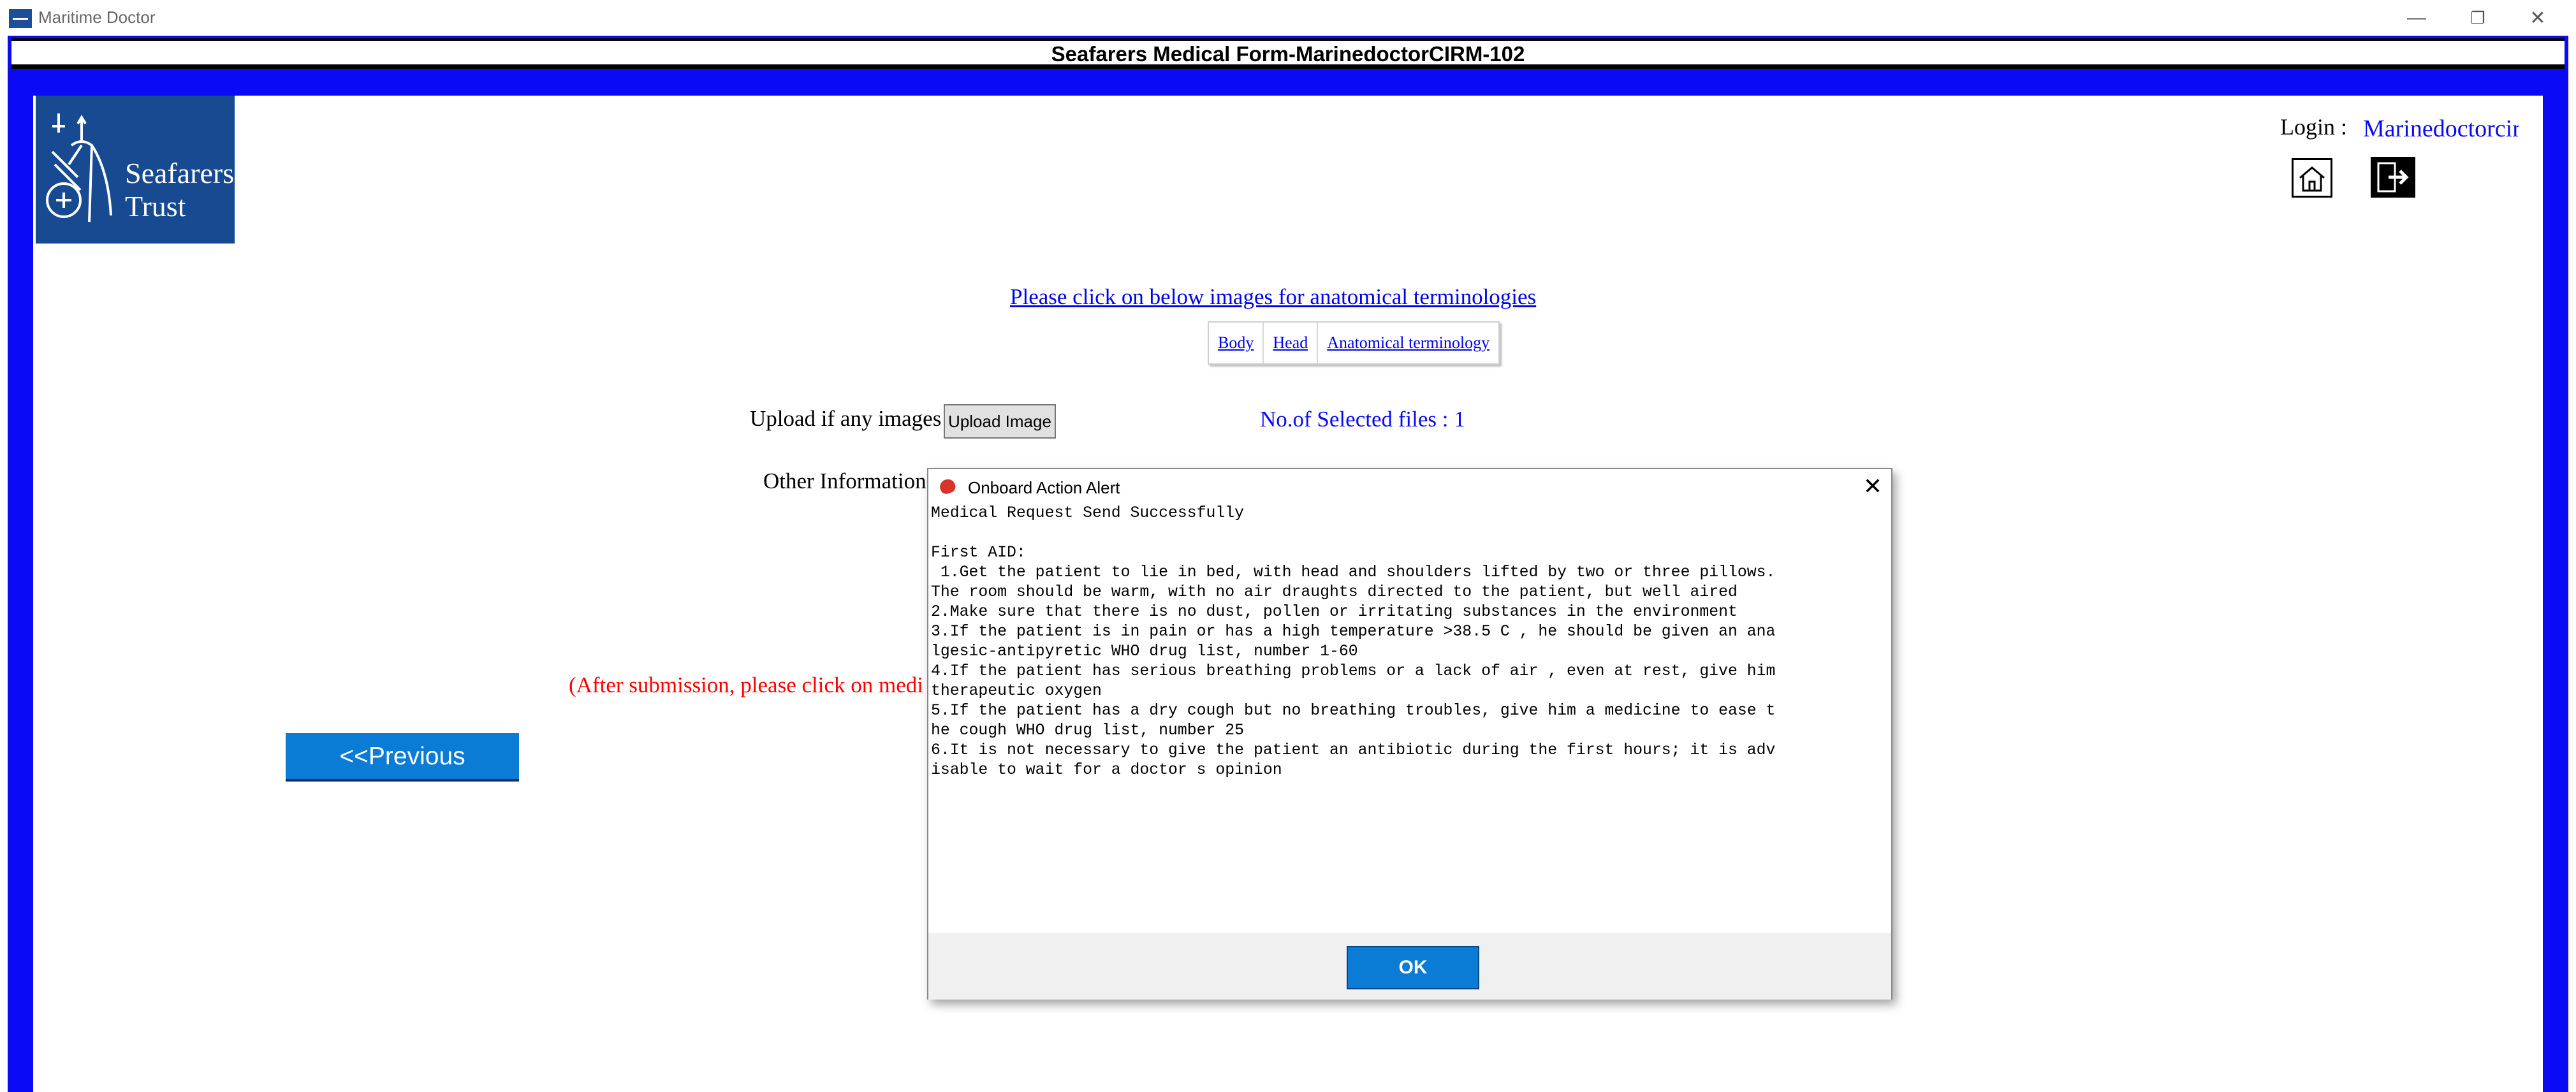  Describe the element at coordinates (1288, 18) in the screenshot. I see `window-titlebar` at that location.